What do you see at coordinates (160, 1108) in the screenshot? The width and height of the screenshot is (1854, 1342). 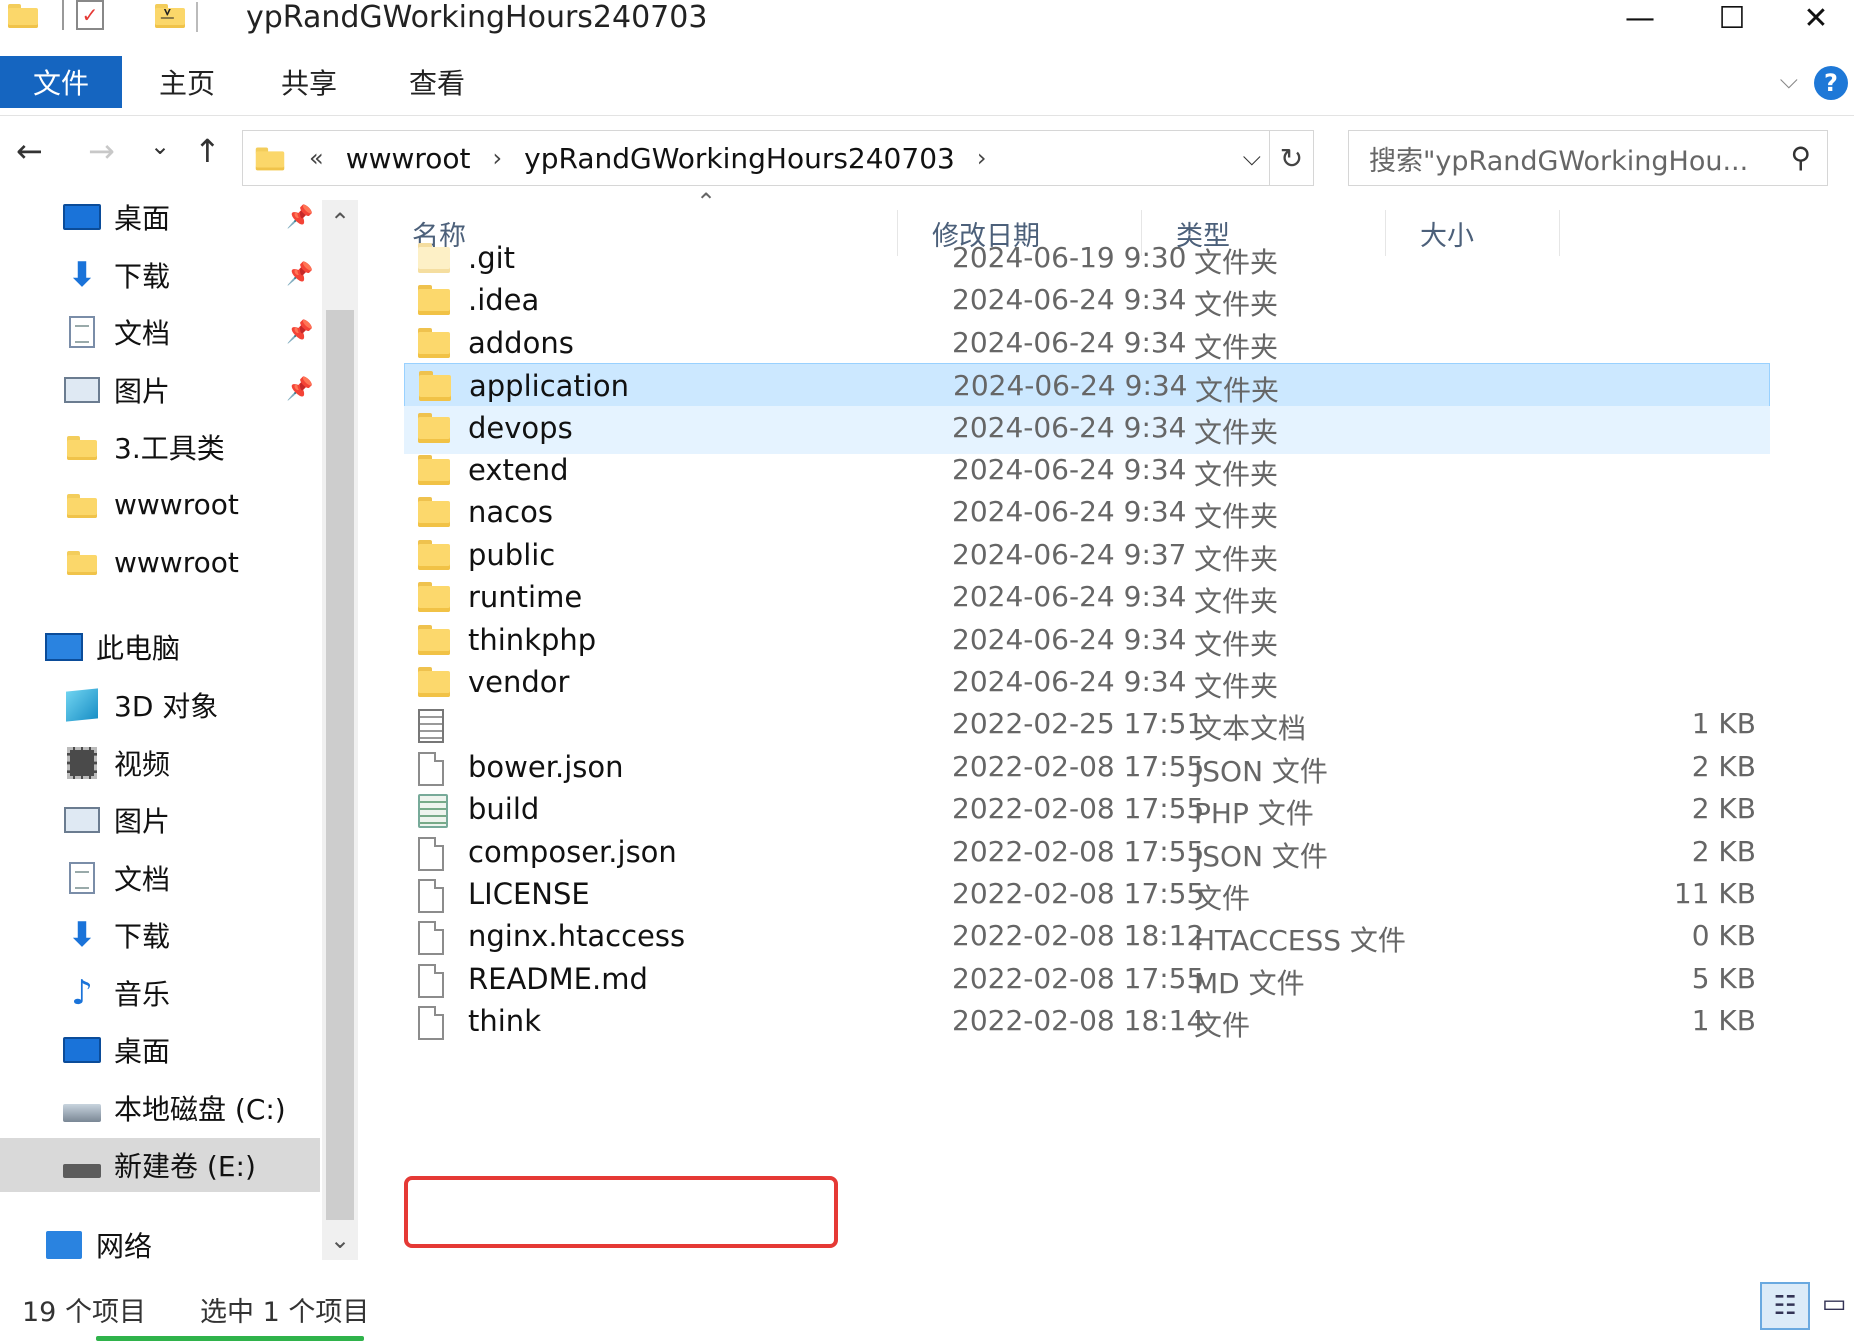 I see `sidebar-item: 本地磁盘 (C:)` at bounding box center [160, 1108].